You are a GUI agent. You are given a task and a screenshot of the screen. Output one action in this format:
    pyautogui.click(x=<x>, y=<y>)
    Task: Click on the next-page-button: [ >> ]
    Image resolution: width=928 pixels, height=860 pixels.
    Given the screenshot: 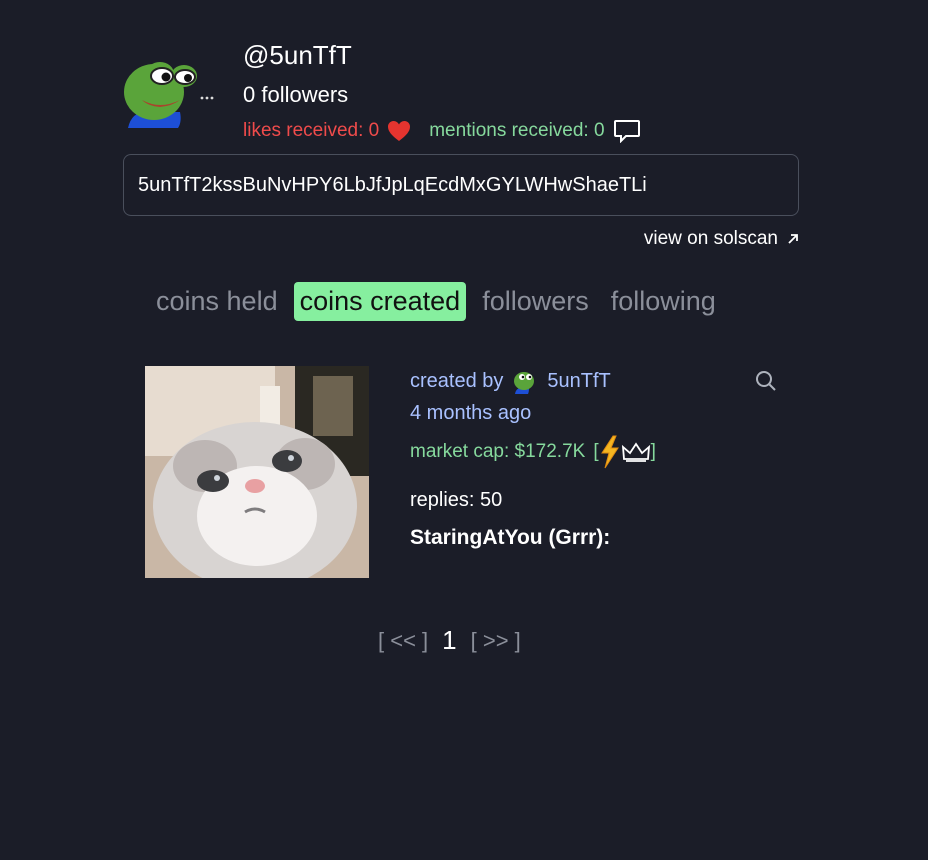 What is the action you would take?
    pyautogui.click(x=496, y=641)
    